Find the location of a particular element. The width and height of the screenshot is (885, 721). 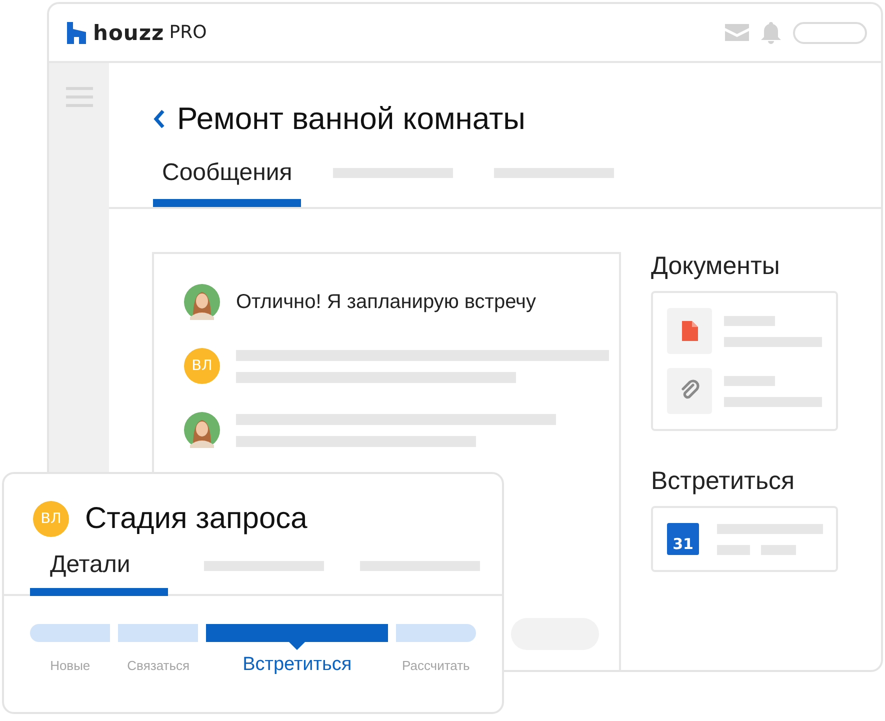

section-title: Документы is located at coordinates (716, 266).